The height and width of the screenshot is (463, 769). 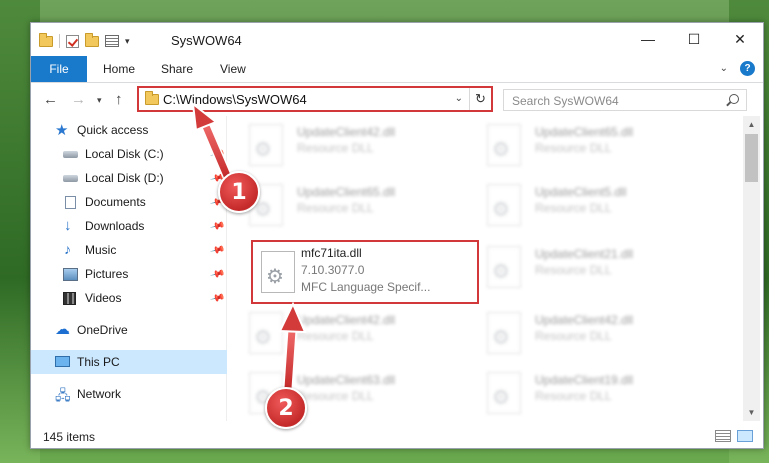 I want to click on annotation-arrows, so click(x=249, y=247).